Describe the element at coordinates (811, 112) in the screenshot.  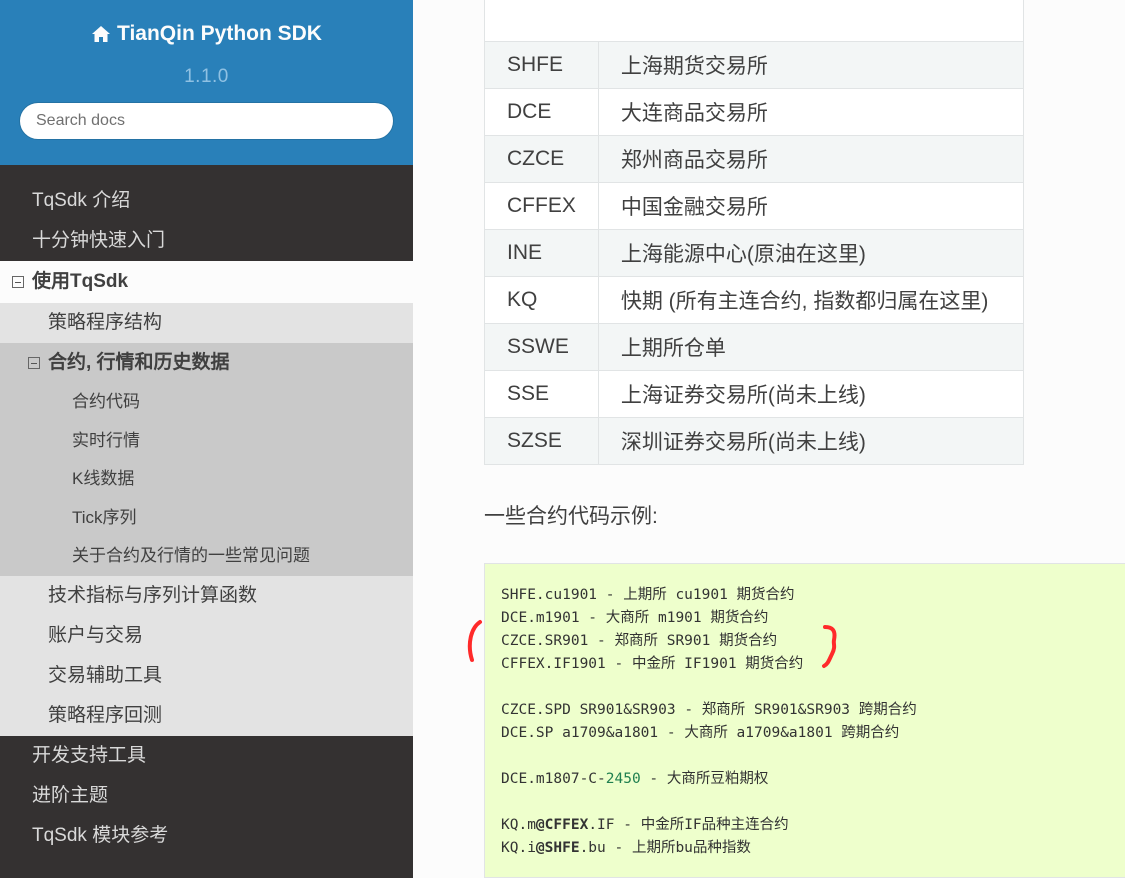
I see `exchange-name: 大连商品交易所` at that location.